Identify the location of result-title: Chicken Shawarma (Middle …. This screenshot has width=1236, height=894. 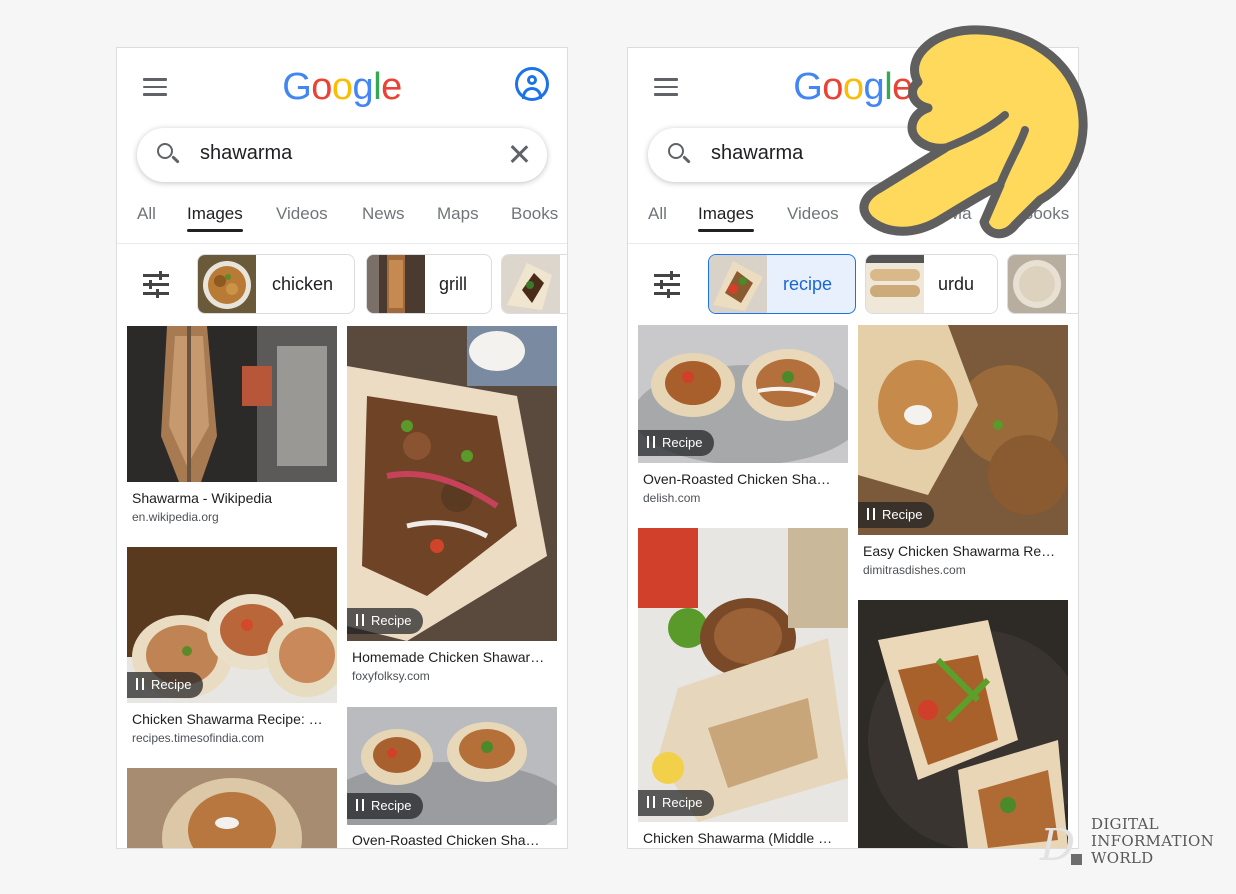
(738, 838).